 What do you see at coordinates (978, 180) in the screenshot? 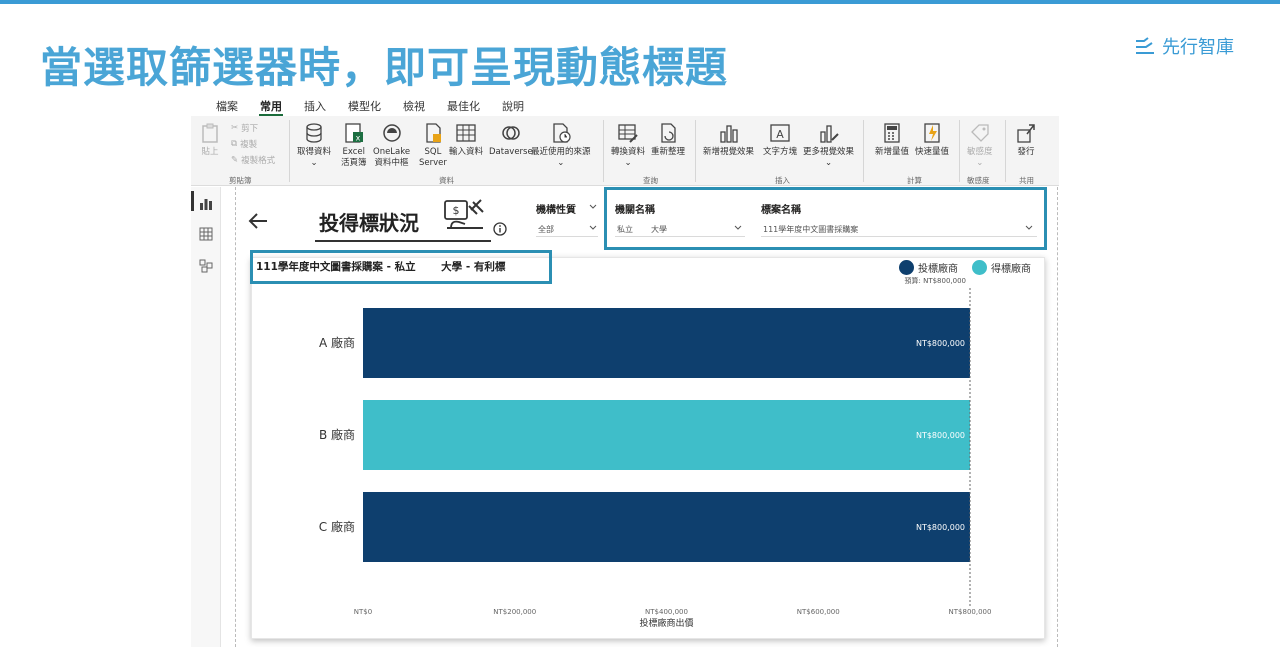
I see `group-label-sensitivity: 敏感度` at bounding box center [978, 180].